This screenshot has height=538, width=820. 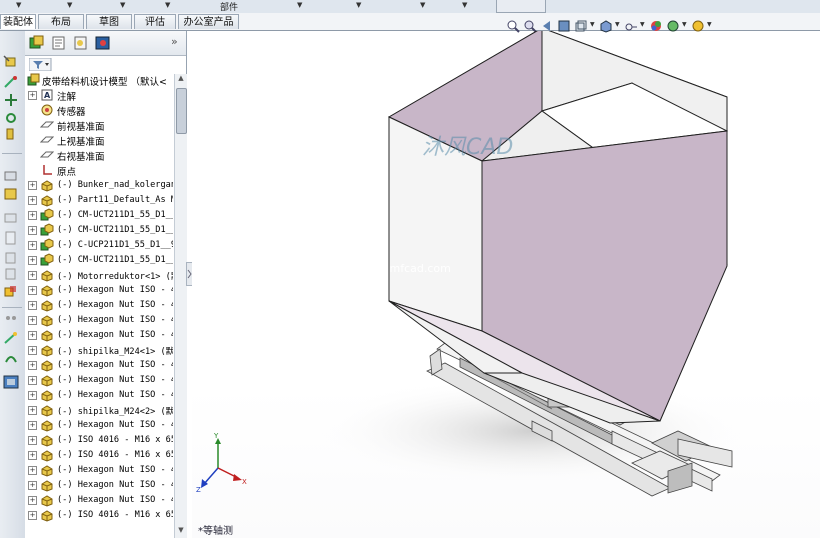 What do you see at coordinates (11, 292) in the screenshot?
I see `interference-detection-icon` at bounding box center [11, 292].